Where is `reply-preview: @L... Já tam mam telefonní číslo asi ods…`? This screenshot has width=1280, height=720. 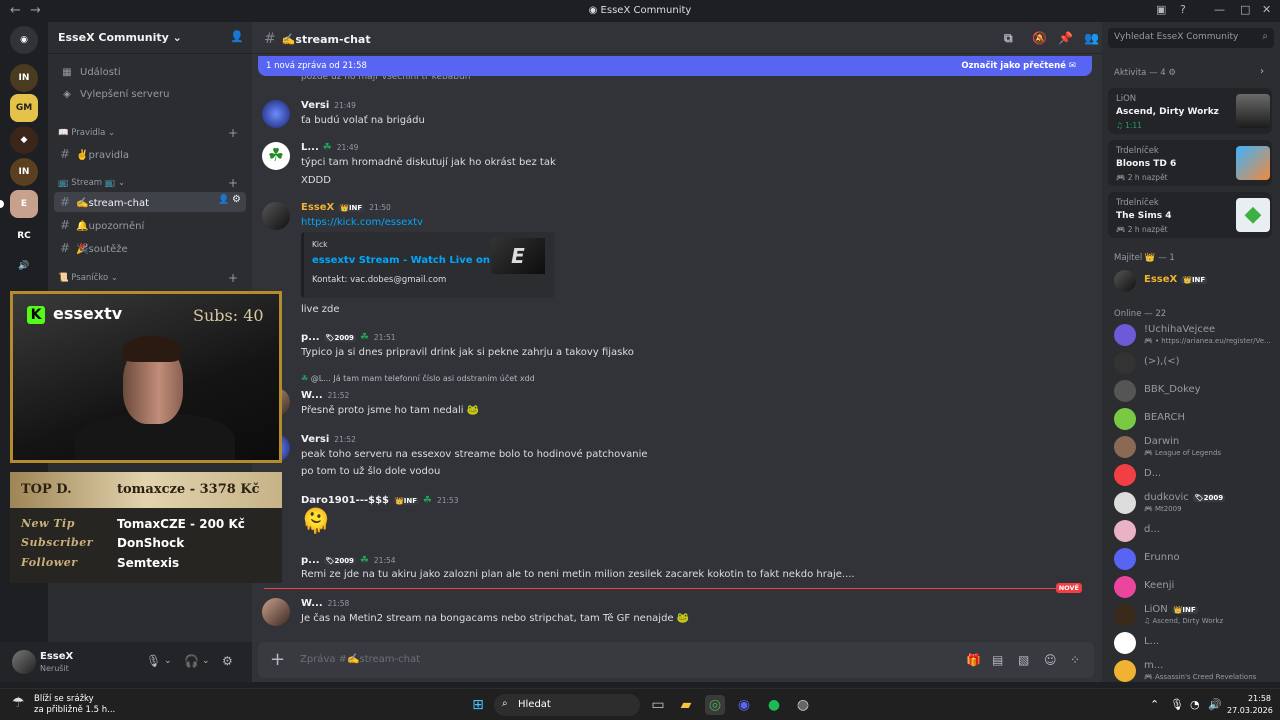
reply-preview: @L... Já tam mam telefonní číslo asi ods… is located at coordinates (423, 378).